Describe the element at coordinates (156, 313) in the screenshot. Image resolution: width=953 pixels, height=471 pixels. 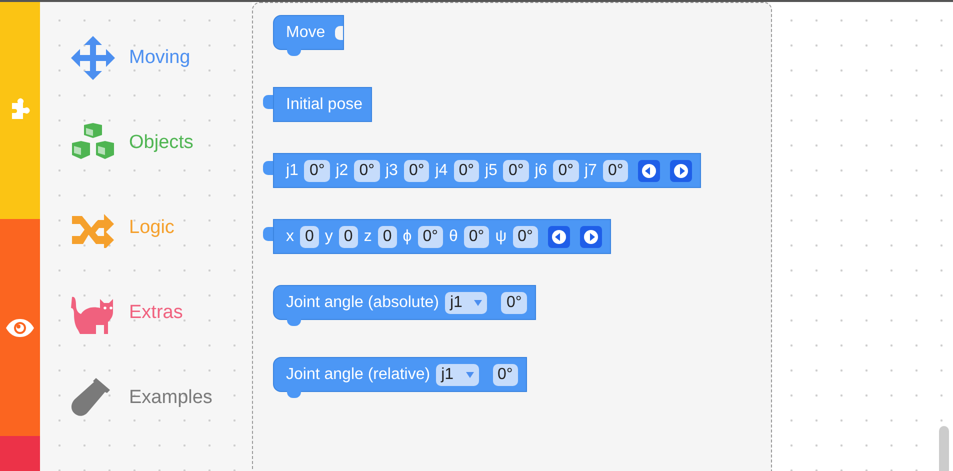
I see `category-label: Extras` at that location.